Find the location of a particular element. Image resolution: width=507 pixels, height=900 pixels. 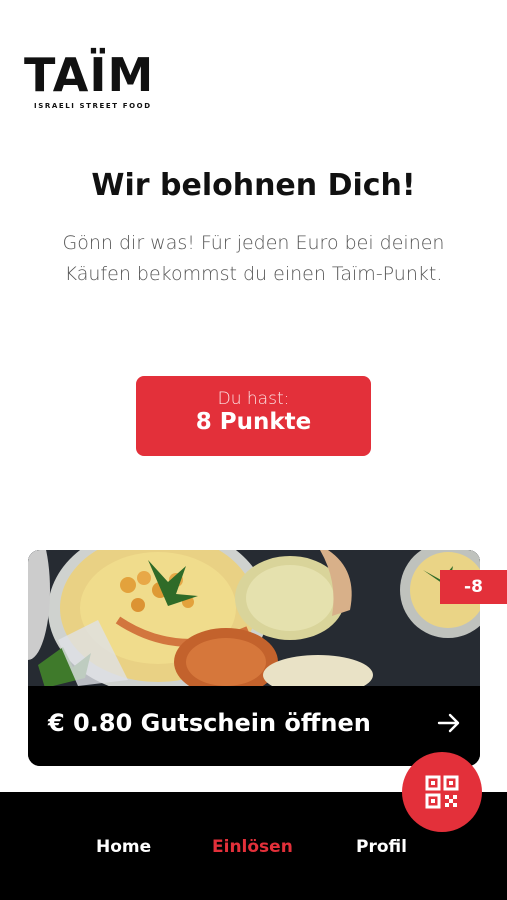

brand-logo: TAÏM ISRAELI STREET FOOD is located at coordinates (94, 81).